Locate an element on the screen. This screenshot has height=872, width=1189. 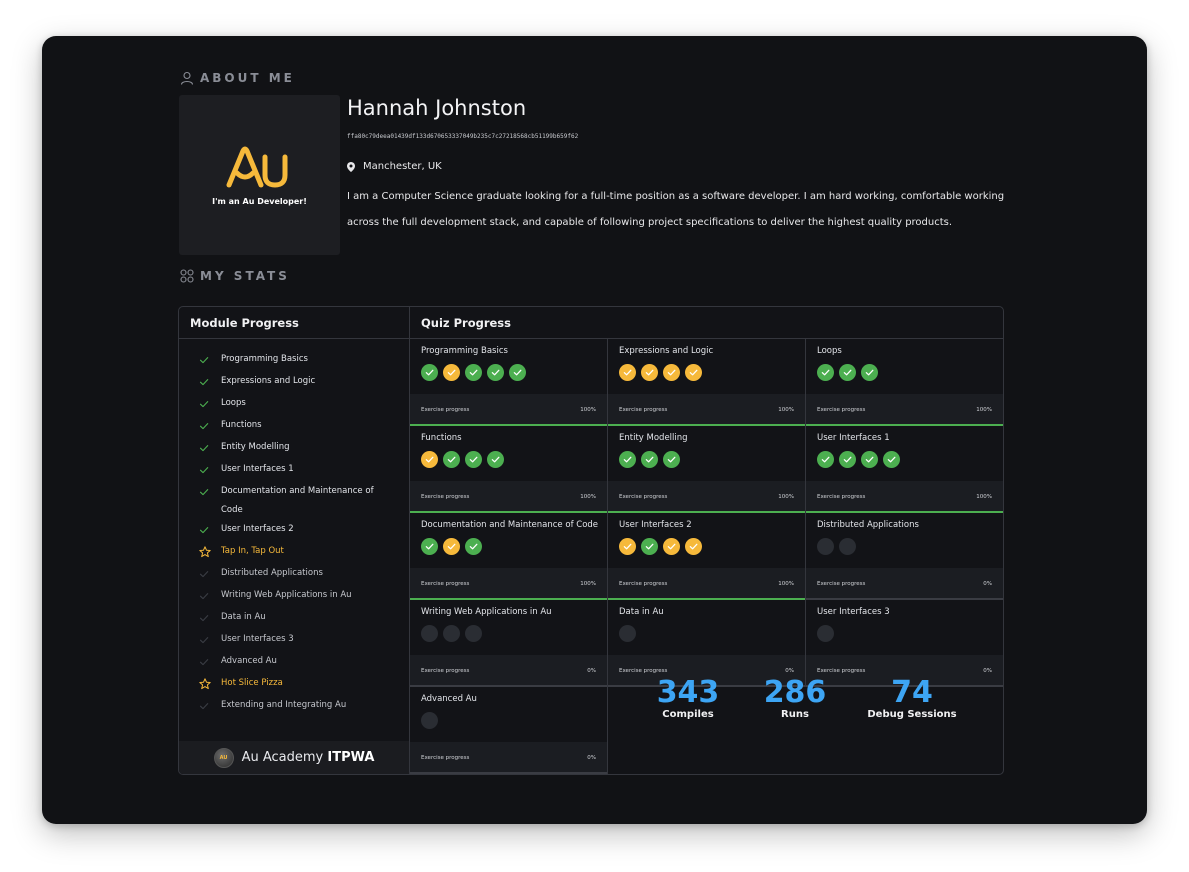
module-item: Expressions and Logic is located at coordinates (294, 383).